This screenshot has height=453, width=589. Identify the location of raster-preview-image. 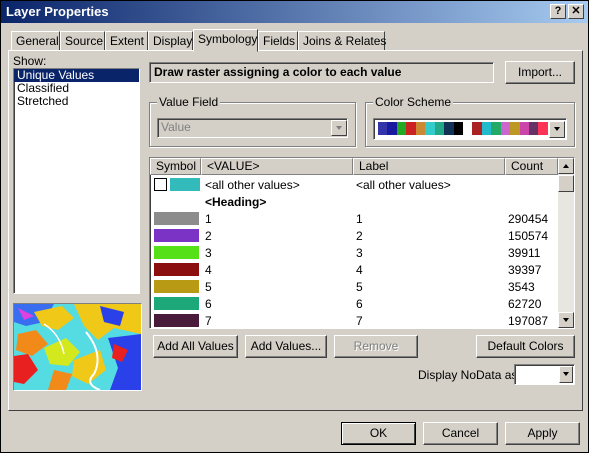
(77, 347).